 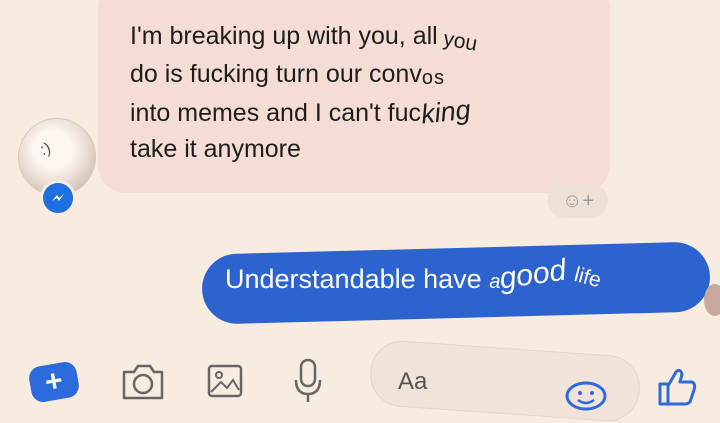 What do you see at coordinates (304, 39) in the screenshot?
I see `message-line-1: I'm breaking up with you, all you` at bounding box center [304, 39].